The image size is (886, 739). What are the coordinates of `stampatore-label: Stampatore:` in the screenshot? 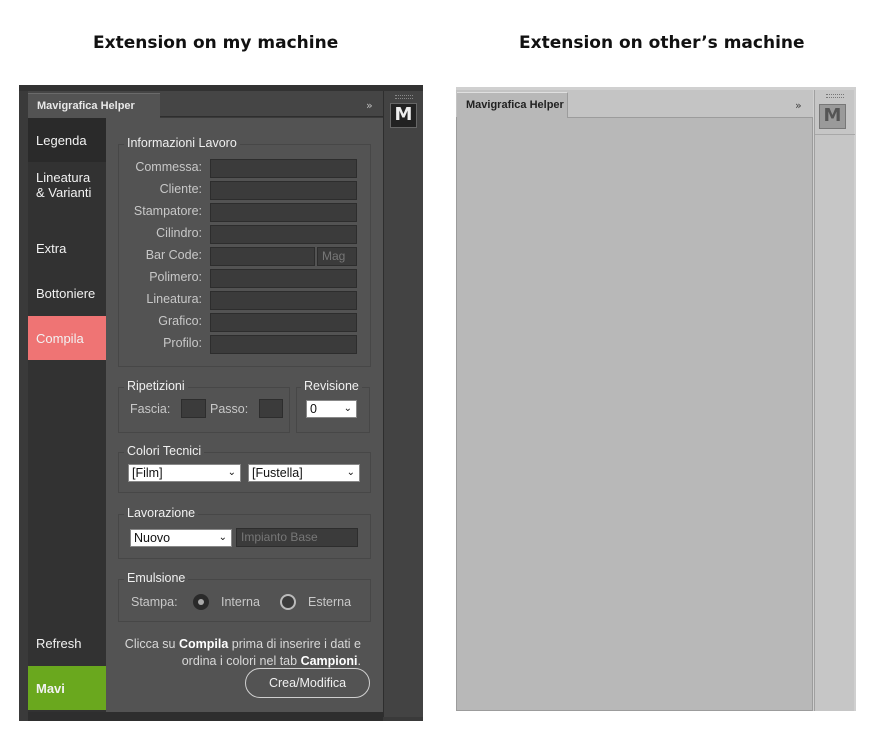 It's located at (167, 211).